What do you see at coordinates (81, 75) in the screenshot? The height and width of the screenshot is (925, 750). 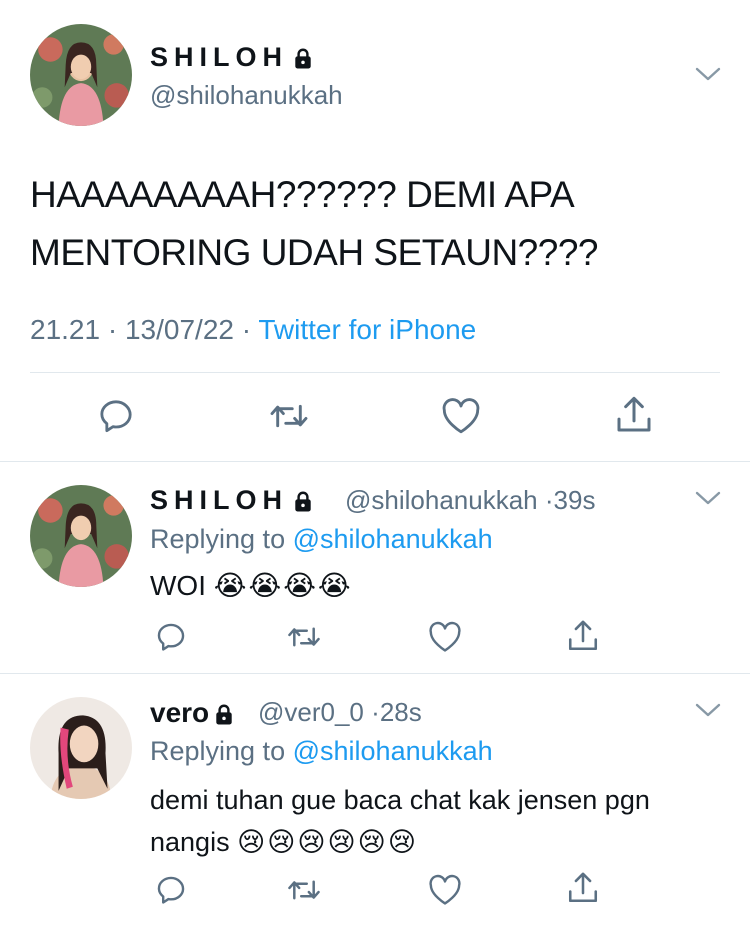 I see `main-tweet-avatar` at bounding box center [81, 75].